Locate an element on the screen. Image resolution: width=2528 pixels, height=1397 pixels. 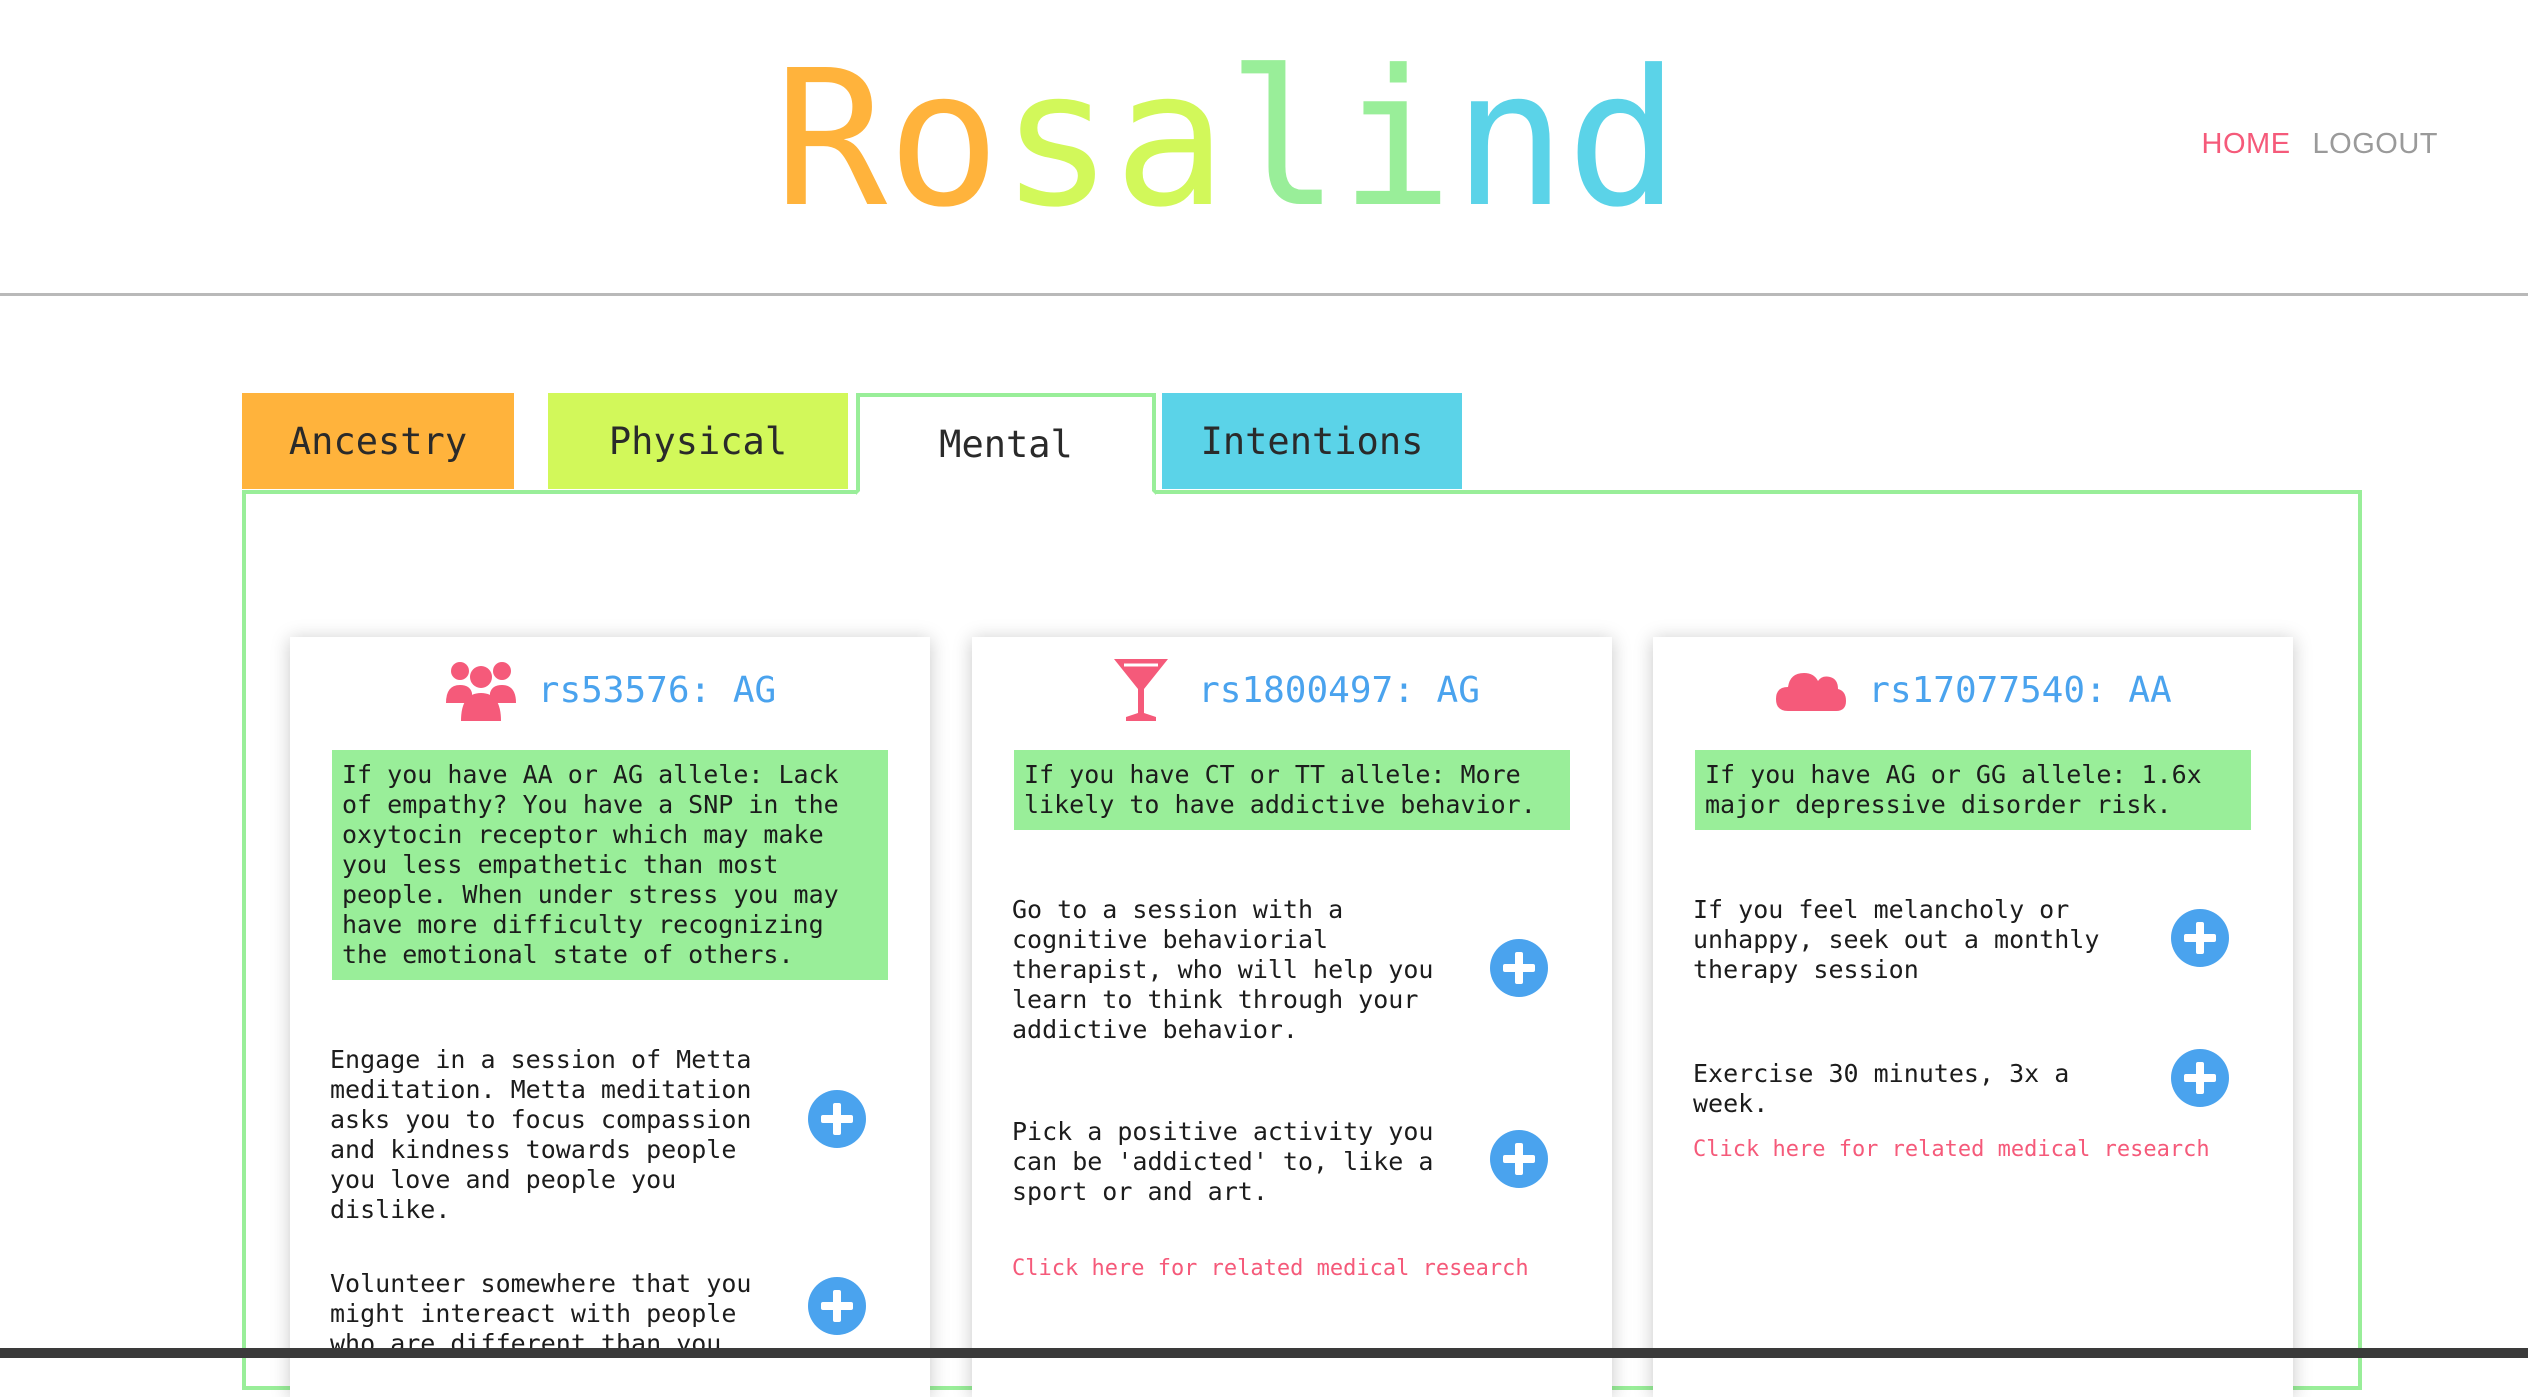
card-header: rs17077540: AA is located at coordinates (1973, 690).